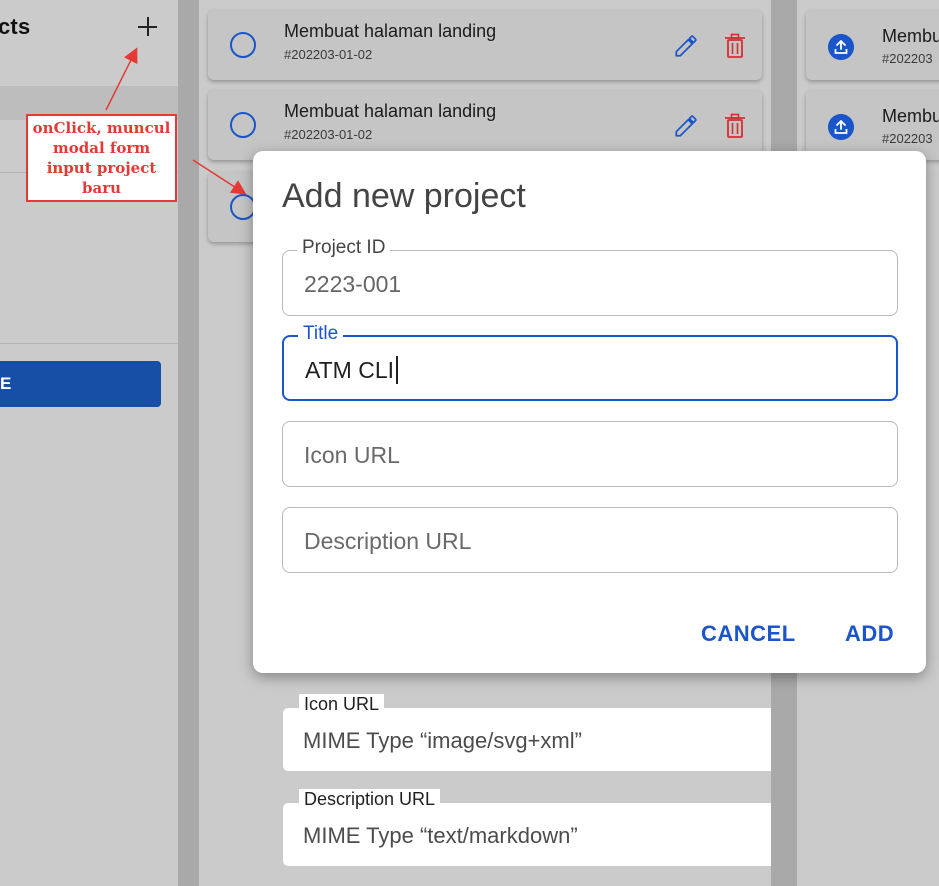  I want to click on add-button: ADD, so click(869, 634).